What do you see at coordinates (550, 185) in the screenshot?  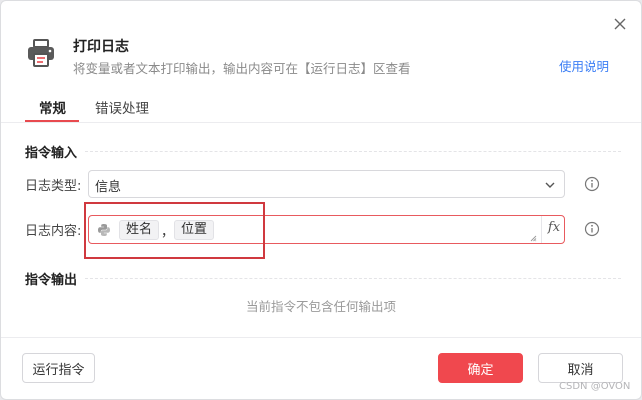 I see `chevron-down-icon` at bounding box center [550, 185].